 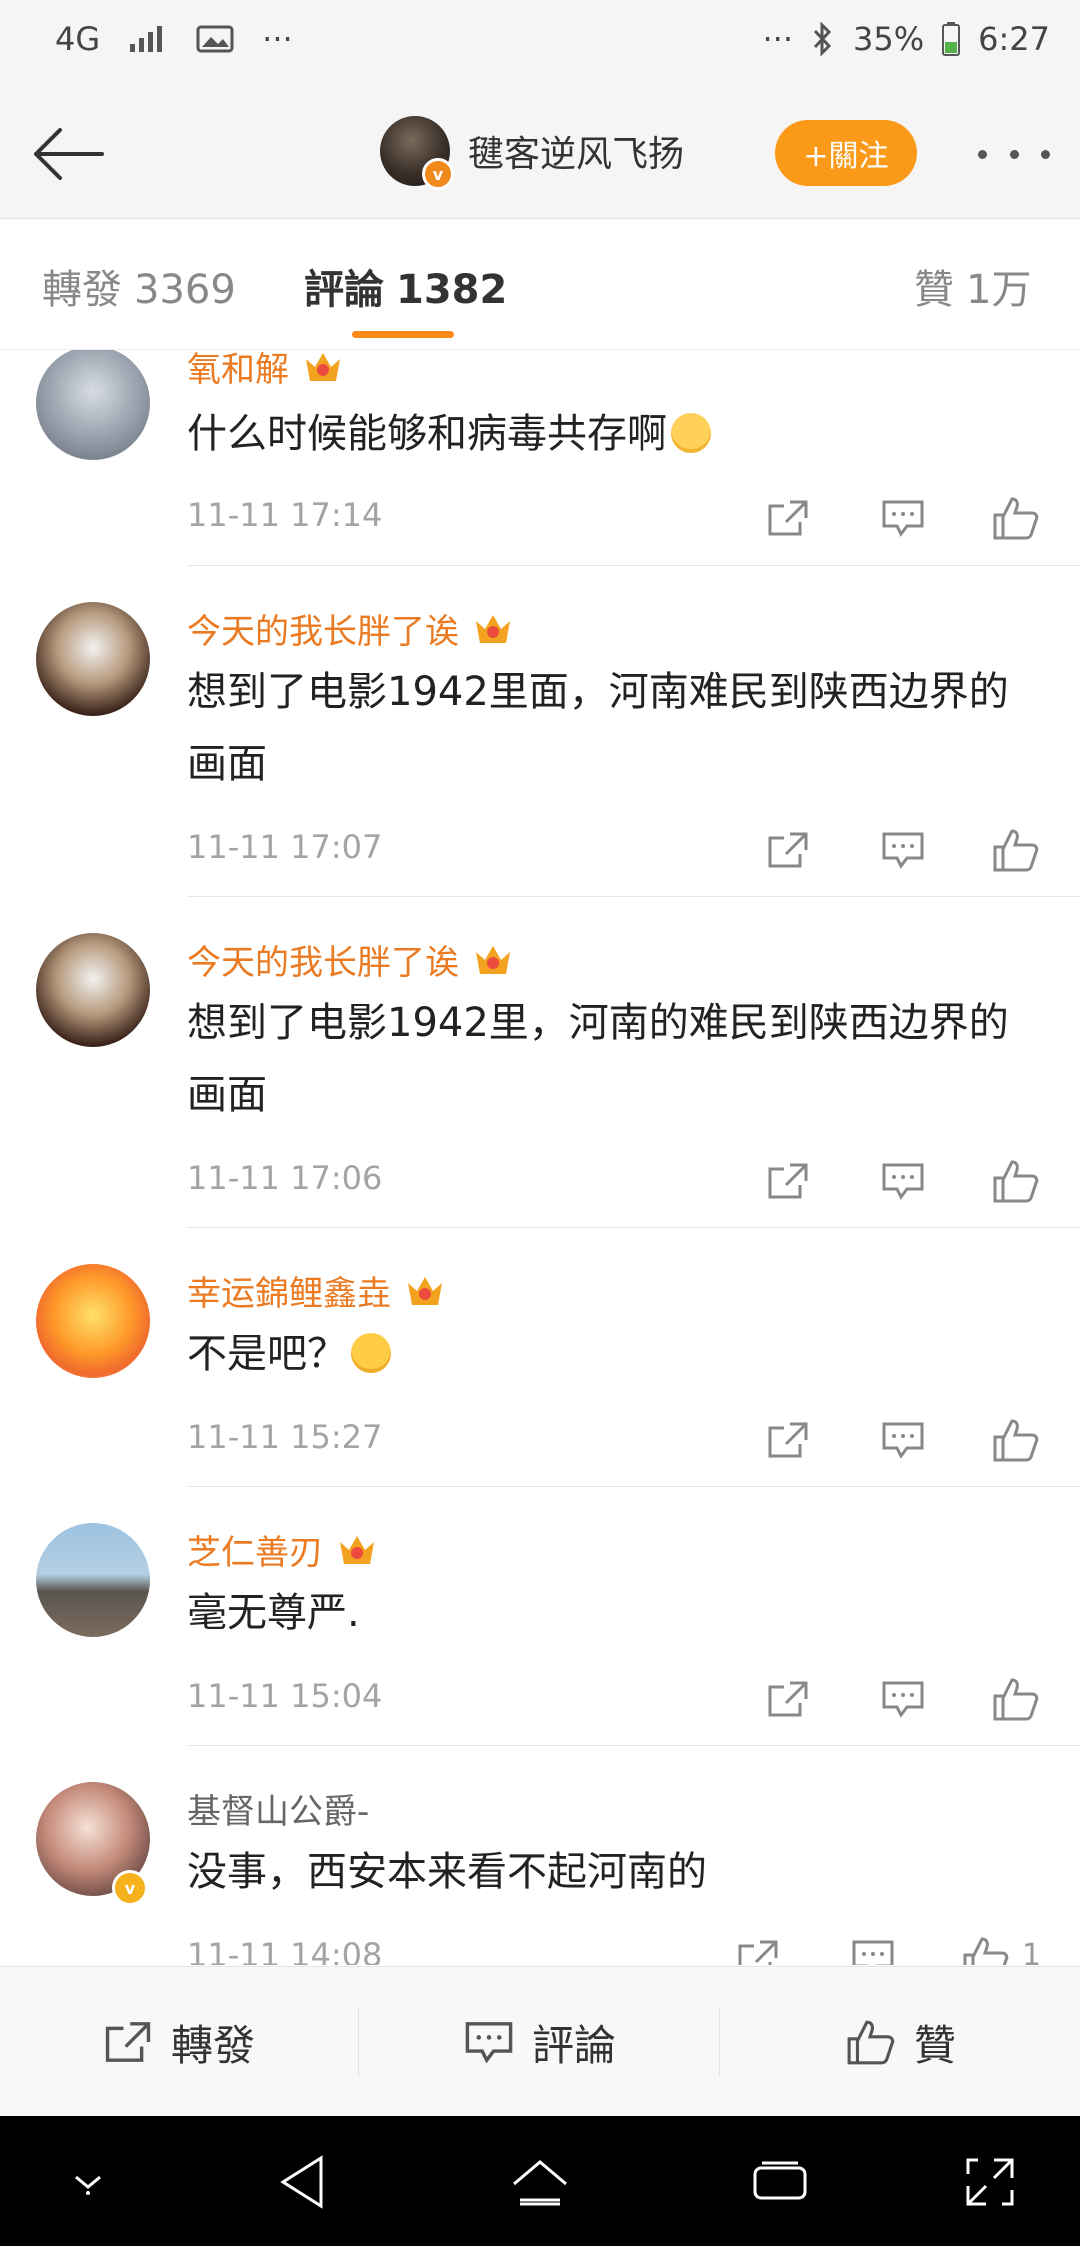 What do you see at coordinates (972, 286) in the screenshot?
I see `tab-likes: 贊 1万` at bounding box center [972, 286].